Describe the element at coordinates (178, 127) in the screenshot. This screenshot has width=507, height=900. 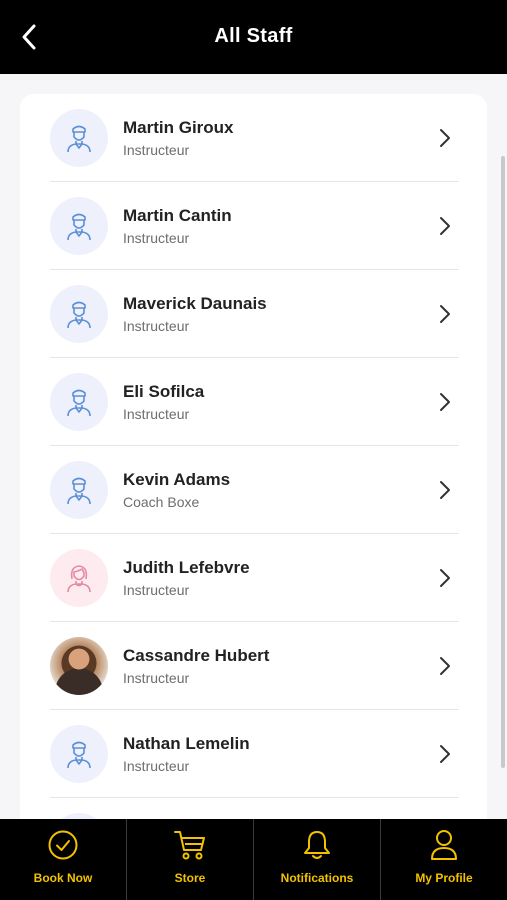
I see `staff-name: Martin Giroux` at that location.